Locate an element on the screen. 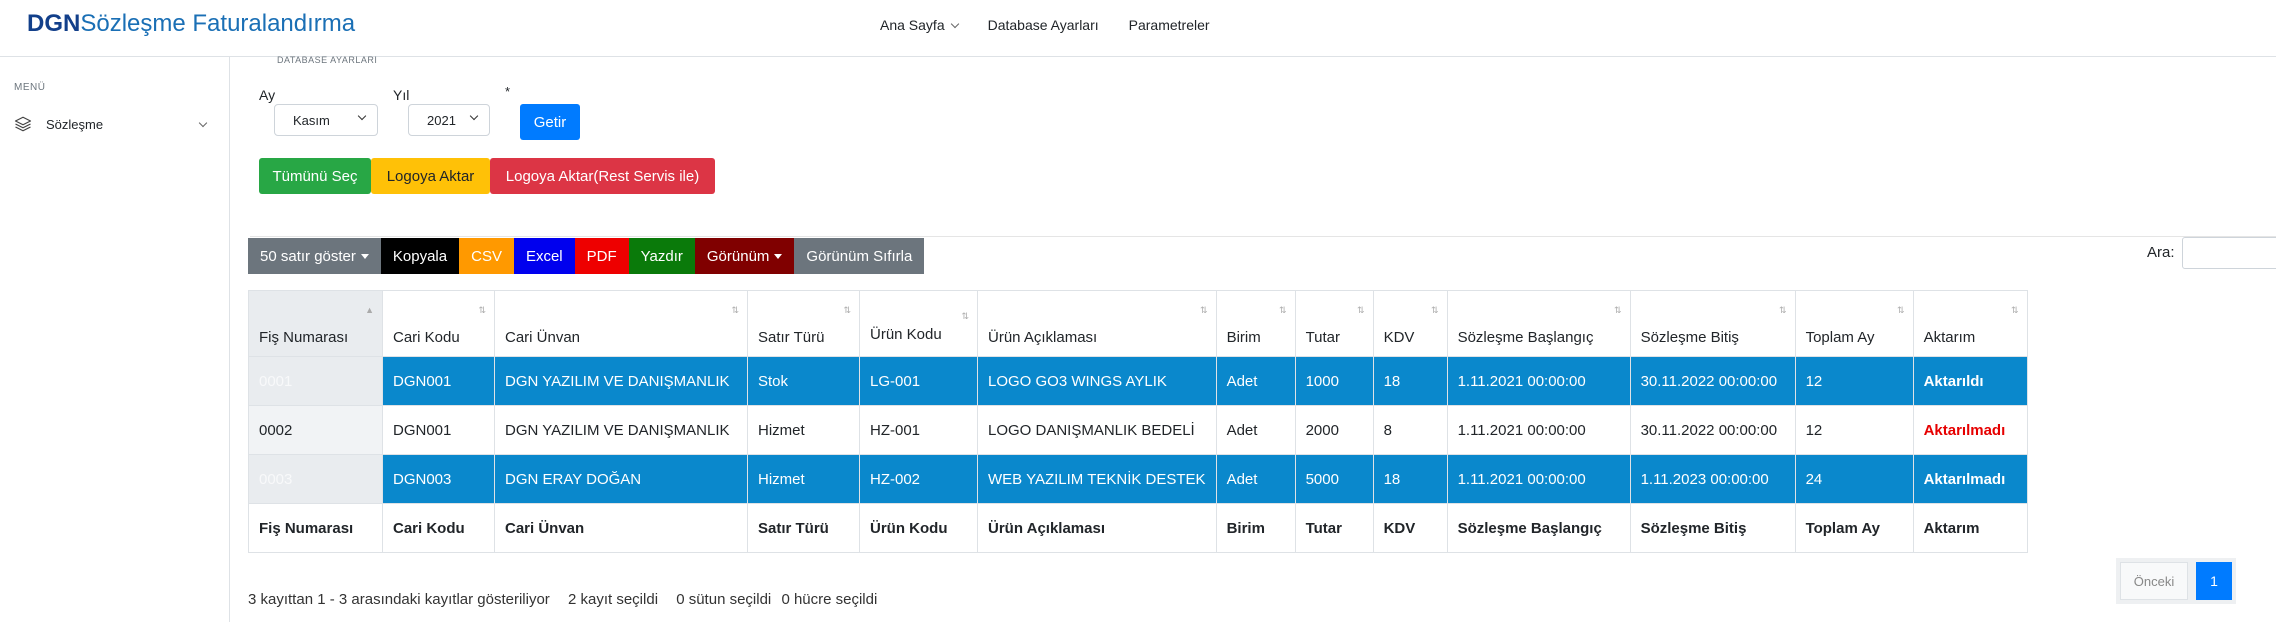 The height and width of the screenshot is (622, 2276). table-cell: LG-001 is located at coordinates (918, 381).